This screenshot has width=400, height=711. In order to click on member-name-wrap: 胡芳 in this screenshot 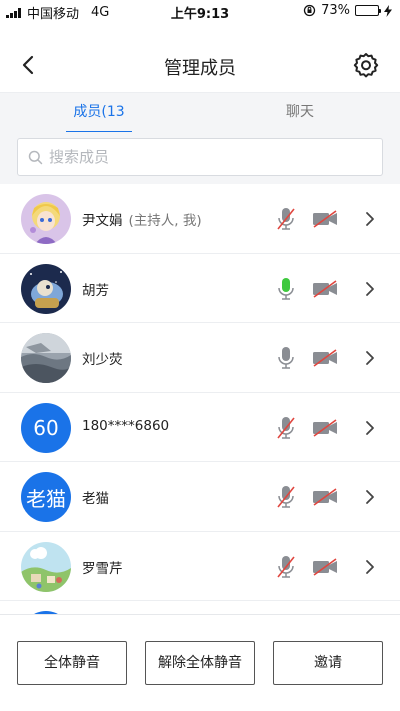, I will do `click(95, 289)`.